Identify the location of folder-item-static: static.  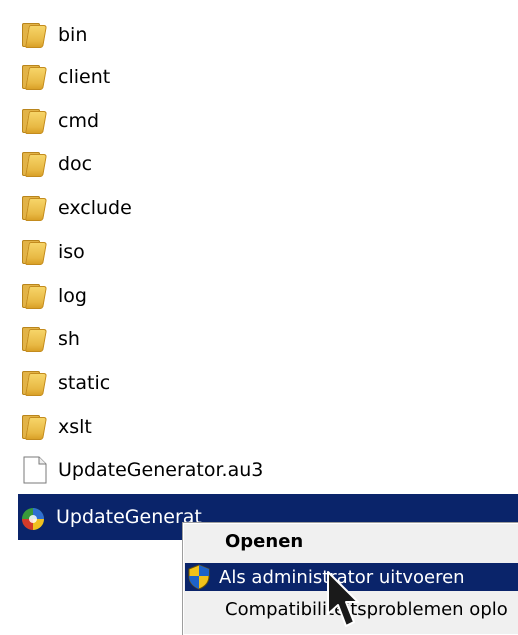
(65, 383).